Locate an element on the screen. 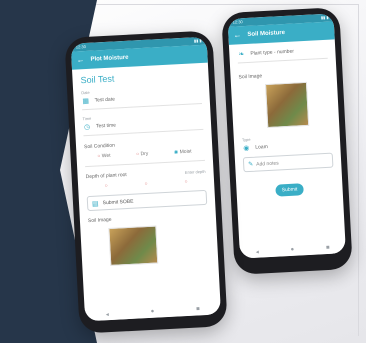  type-value: Loam is located at coordinates (261, 147).